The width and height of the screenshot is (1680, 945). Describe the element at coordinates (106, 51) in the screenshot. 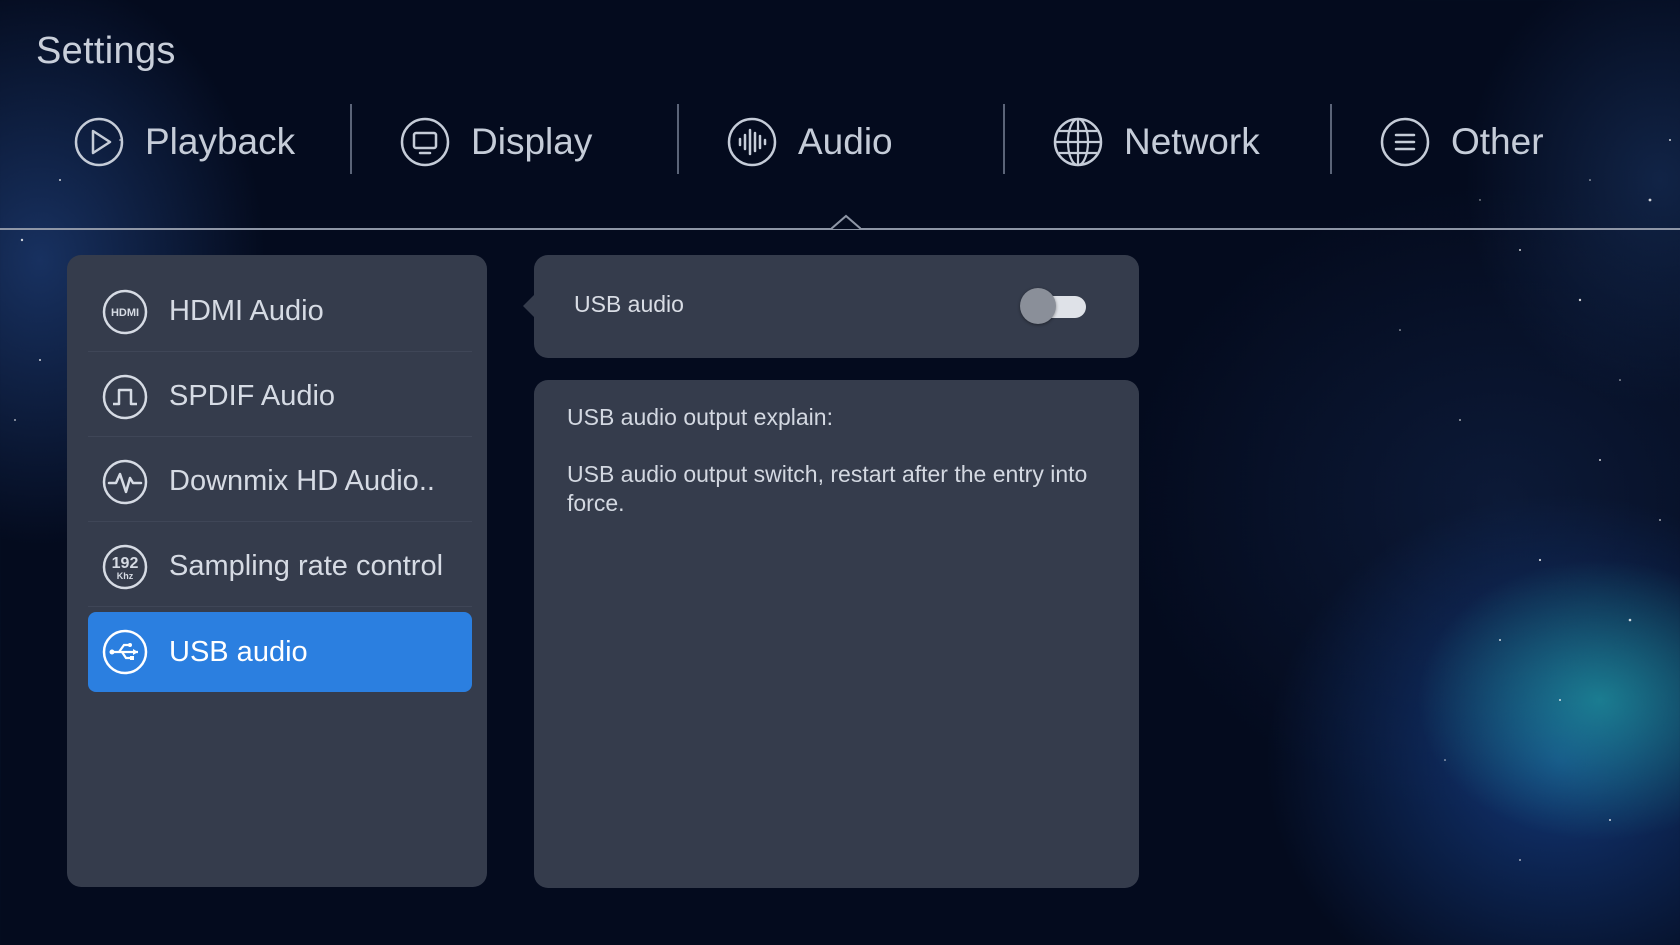

I see `page-title: Settings` at that location.